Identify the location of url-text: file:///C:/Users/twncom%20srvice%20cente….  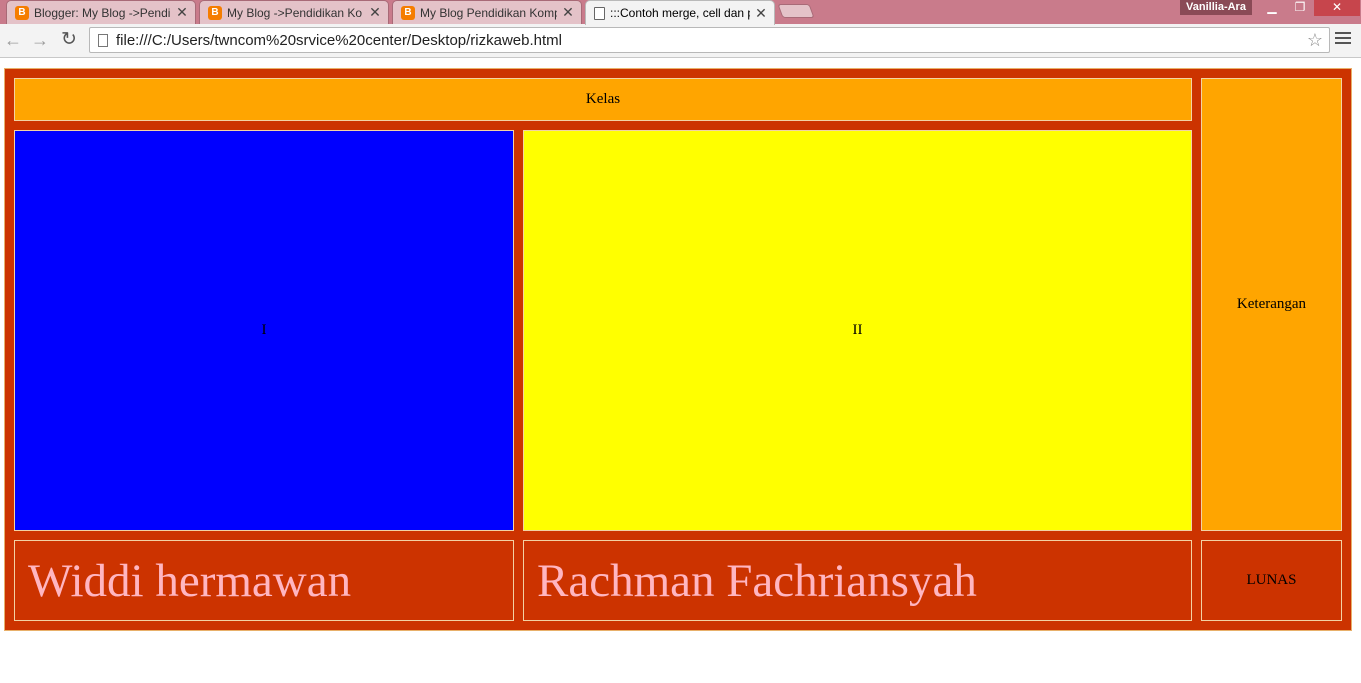
(711, 40).